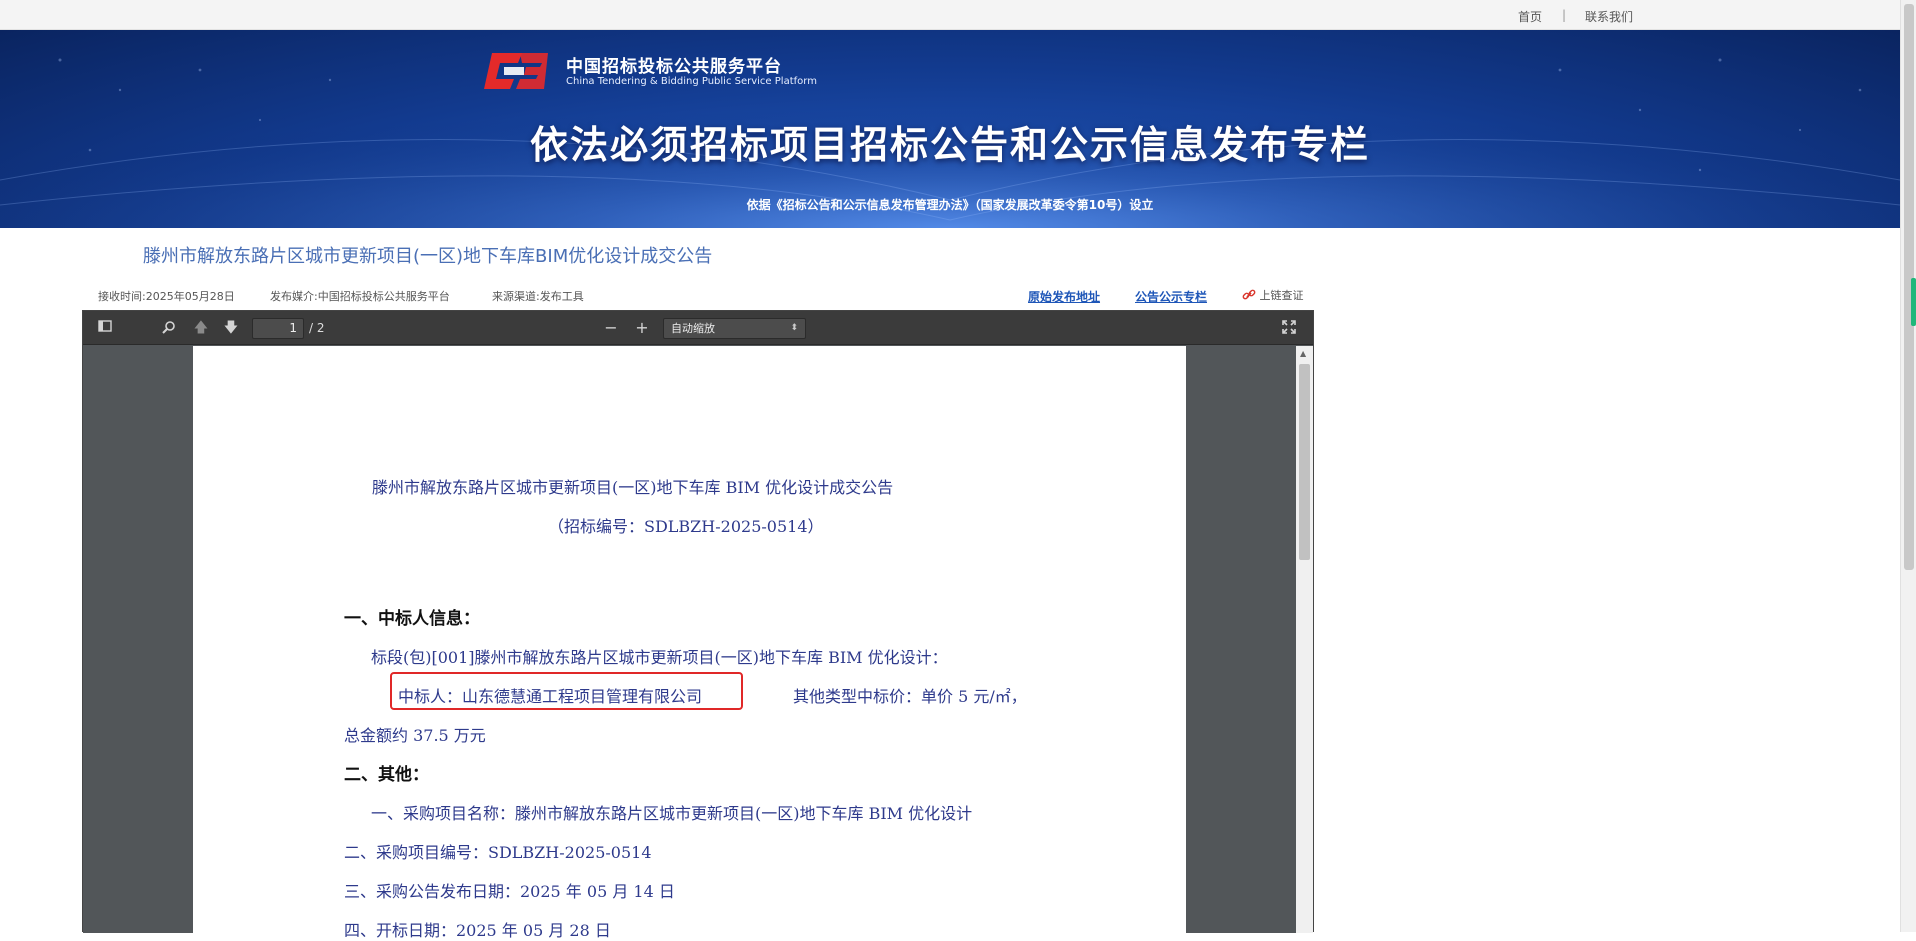 The width and height of the screenshot is (1916, 941). What do you see at coordinates (910, 696) in the screenshot?
I see `pdf-price: 其他类型中标价：单价 5 元/㎡，` at bounding box center [910, 696].